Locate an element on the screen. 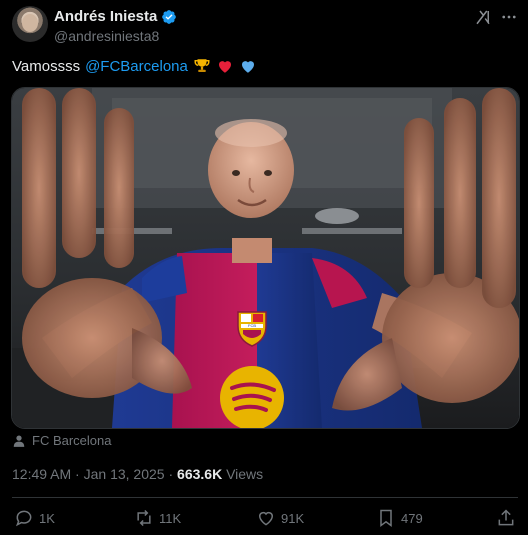 The image size is (528, 535). like-button: 91K is located at coordinates (280, 518).